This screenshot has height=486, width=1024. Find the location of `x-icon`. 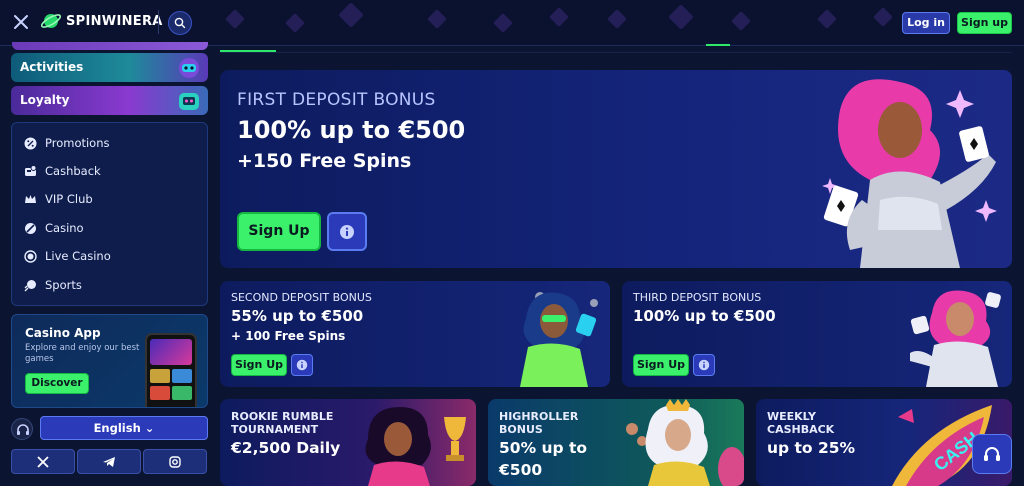

x-icon is located at coordinates (43, 461).